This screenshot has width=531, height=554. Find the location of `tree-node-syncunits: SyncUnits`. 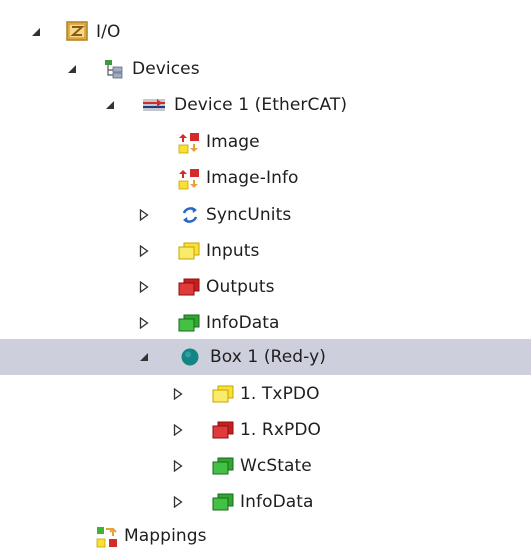

tree-node-syncunits: SyncUnits is located at coordinates (265, 215).